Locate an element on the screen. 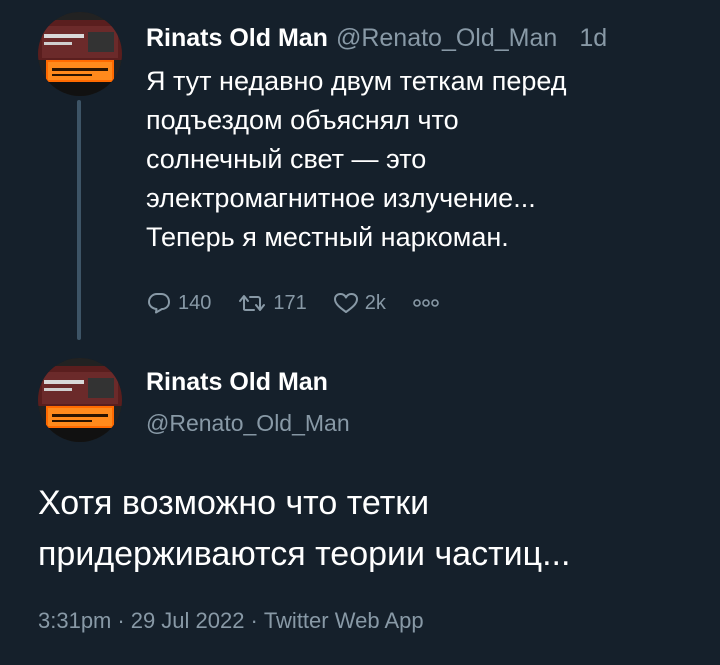 Image resolution: width=720 pixels, height=665 pixels. tweet-meta: 3:31pm · 29 Jul 2022 · Twitter Web App is located at coordinates (231, 621).